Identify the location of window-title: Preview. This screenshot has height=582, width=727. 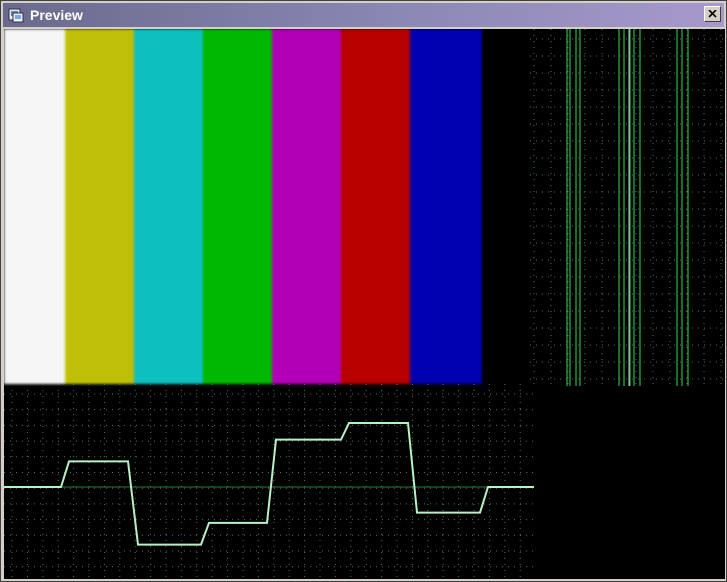
(56, 15).